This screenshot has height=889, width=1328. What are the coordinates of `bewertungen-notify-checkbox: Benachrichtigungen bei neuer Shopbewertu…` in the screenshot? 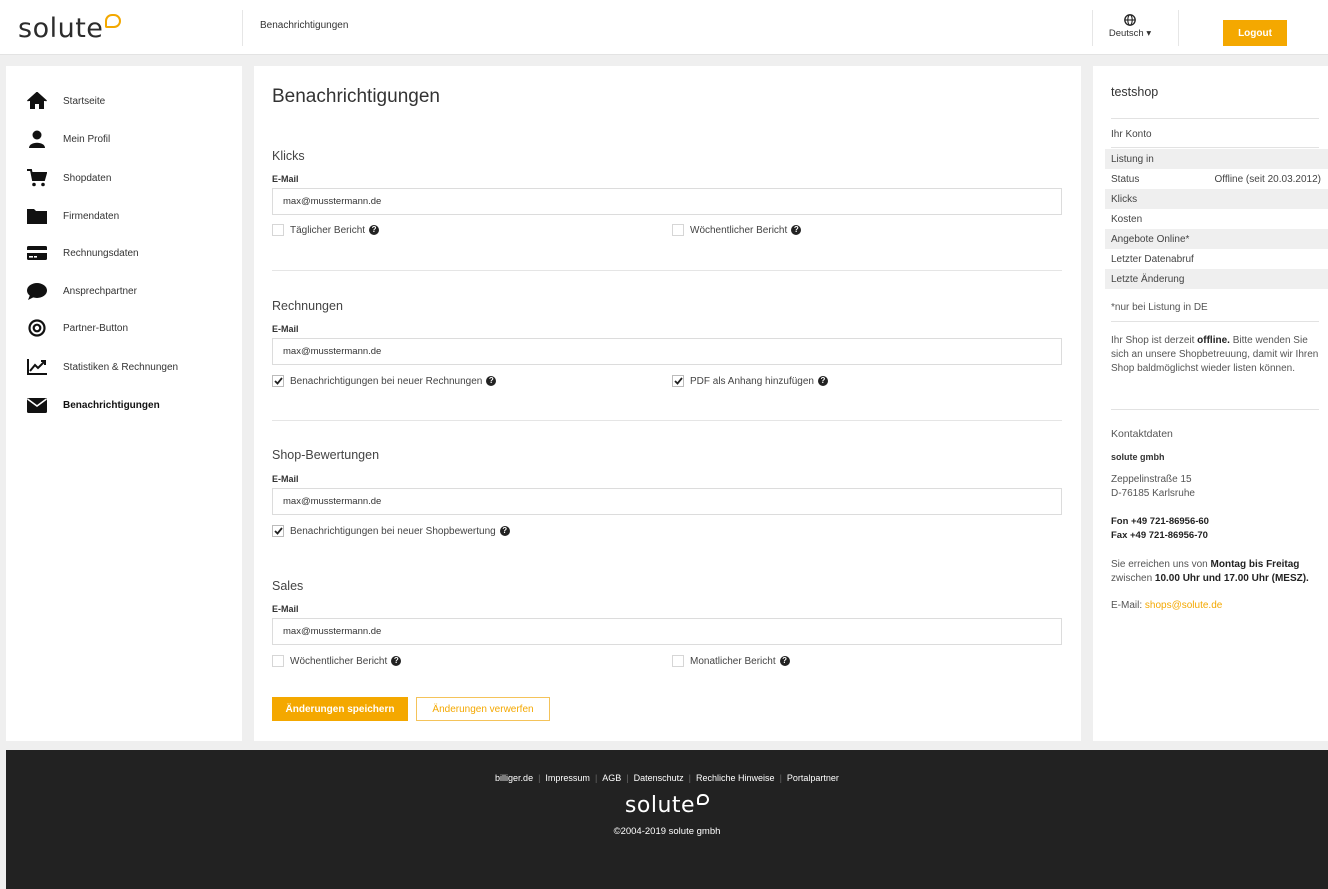 It's located at (391, 531).